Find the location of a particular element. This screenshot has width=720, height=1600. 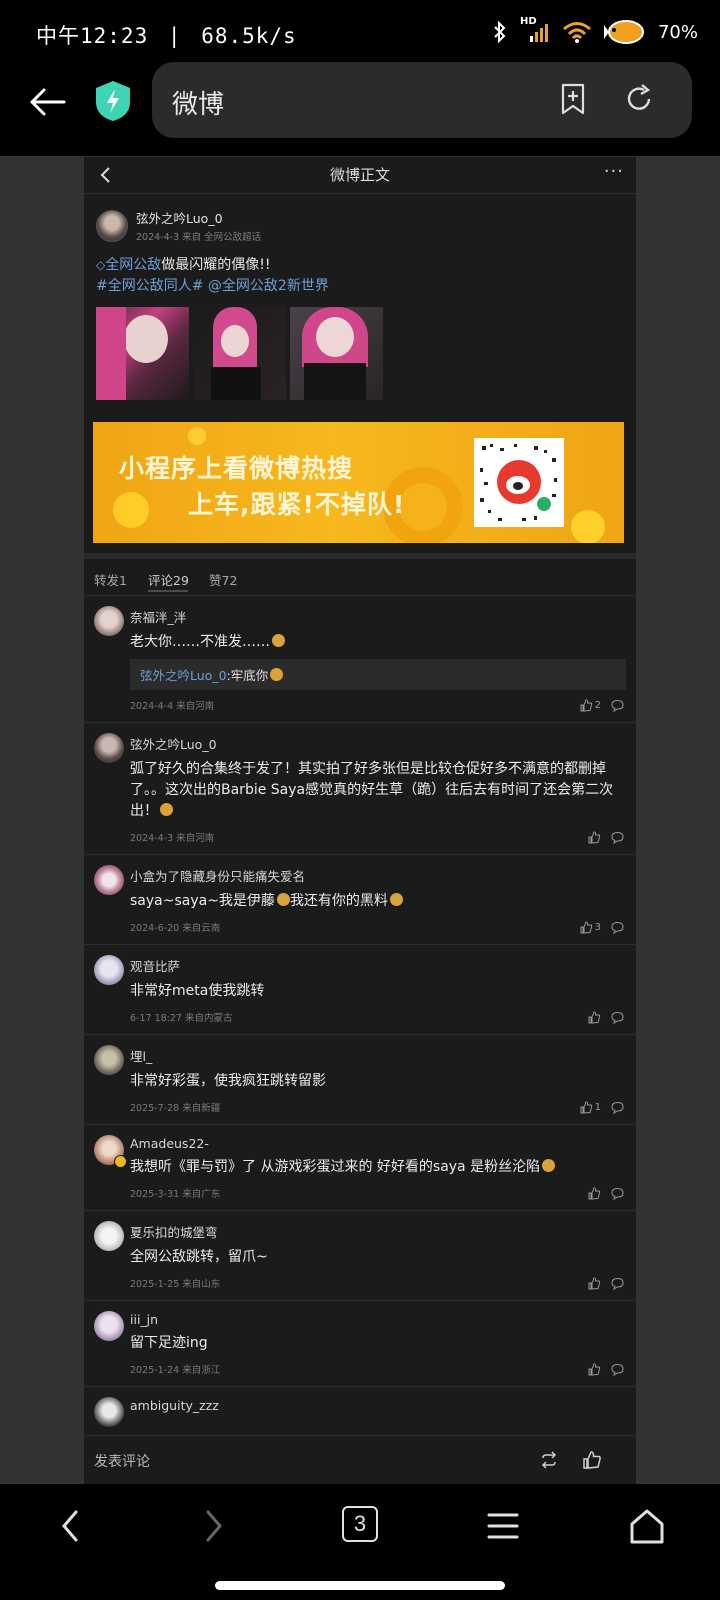

post-text: ◇全网公敌做最闪耀的偶像!! #全网公敌同人# @全网公敌2新世界 is located at coordinates (360, 276).